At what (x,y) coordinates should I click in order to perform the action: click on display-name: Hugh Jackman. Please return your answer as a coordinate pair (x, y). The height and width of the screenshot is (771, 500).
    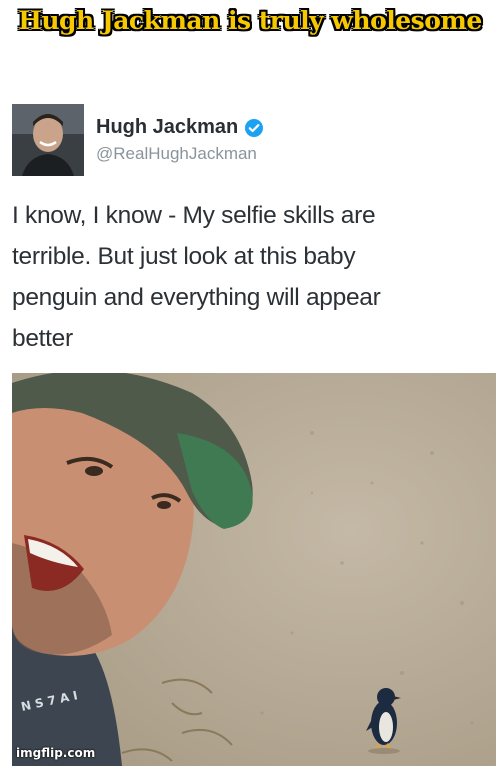
    Looking at the image, I should click on (167, 127).